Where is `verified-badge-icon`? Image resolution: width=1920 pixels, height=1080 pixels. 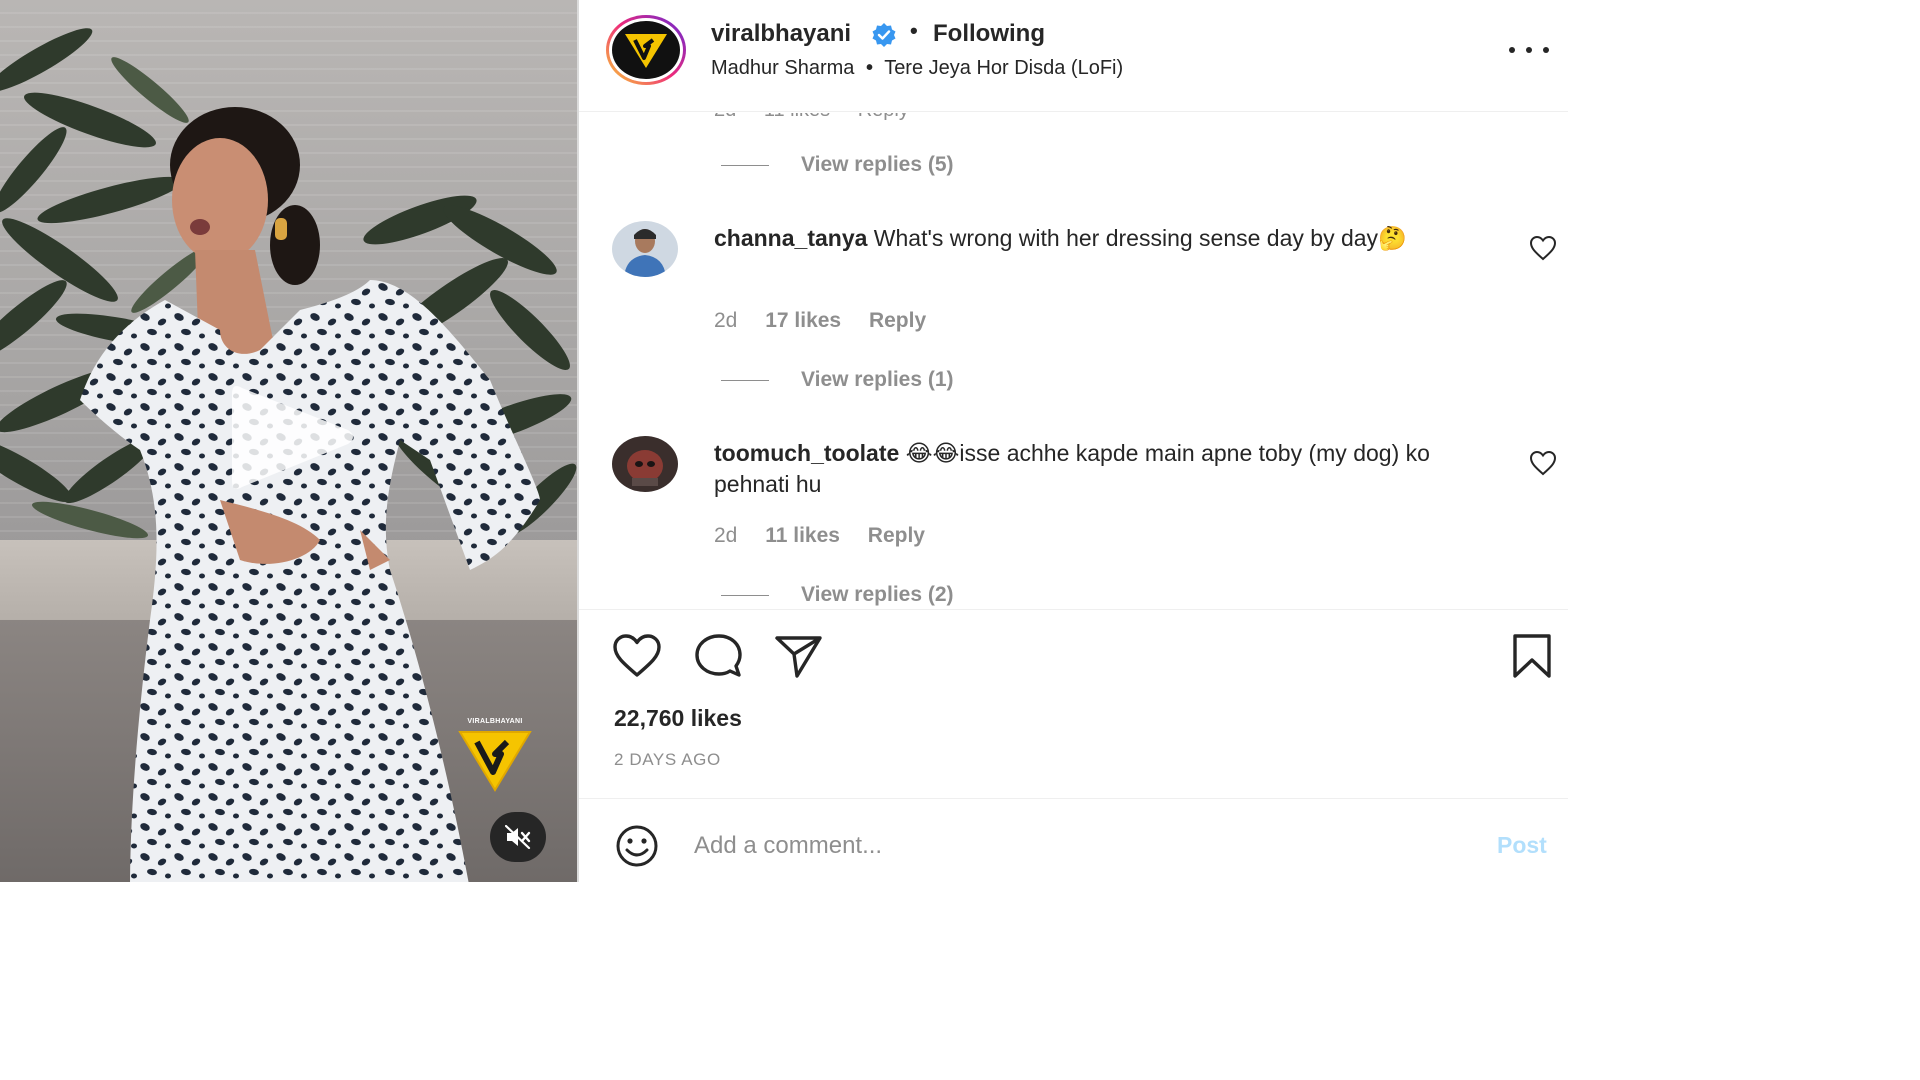
verified-badge-icon is located at coordinates (884, 35).